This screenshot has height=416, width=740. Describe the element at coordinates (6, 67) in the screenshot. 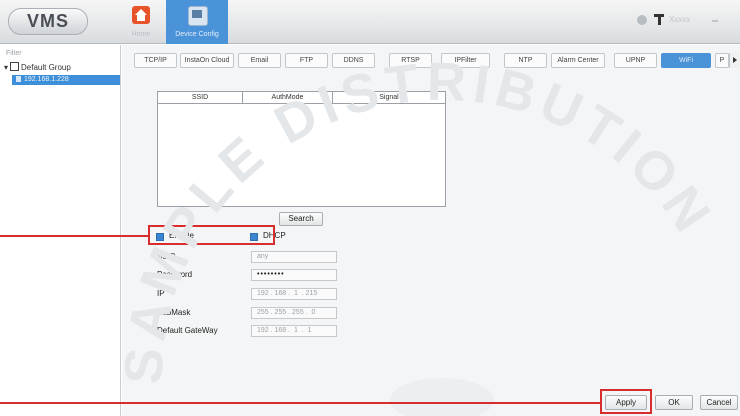

I see `collapse-icon: ▾` at that location.